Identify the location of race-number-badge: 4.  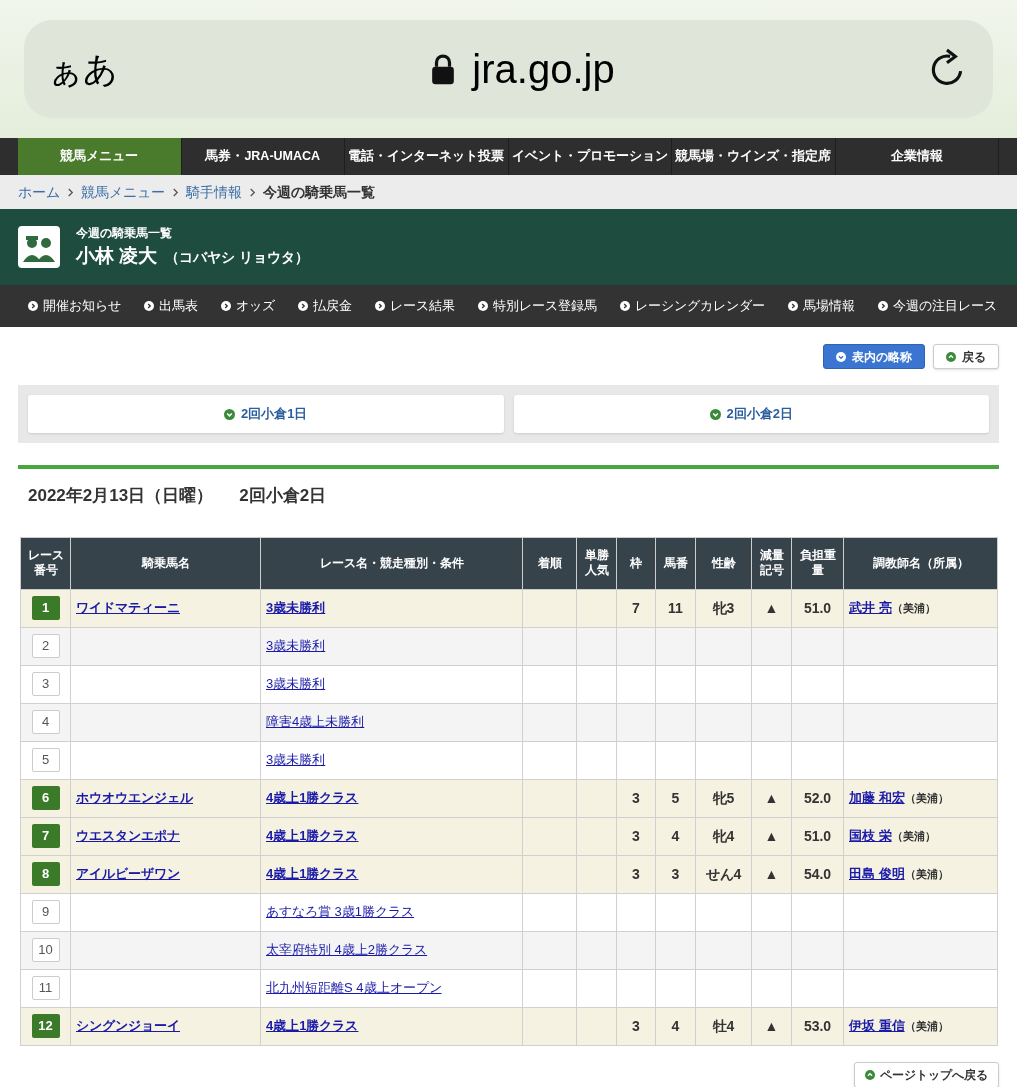
(45, 722).